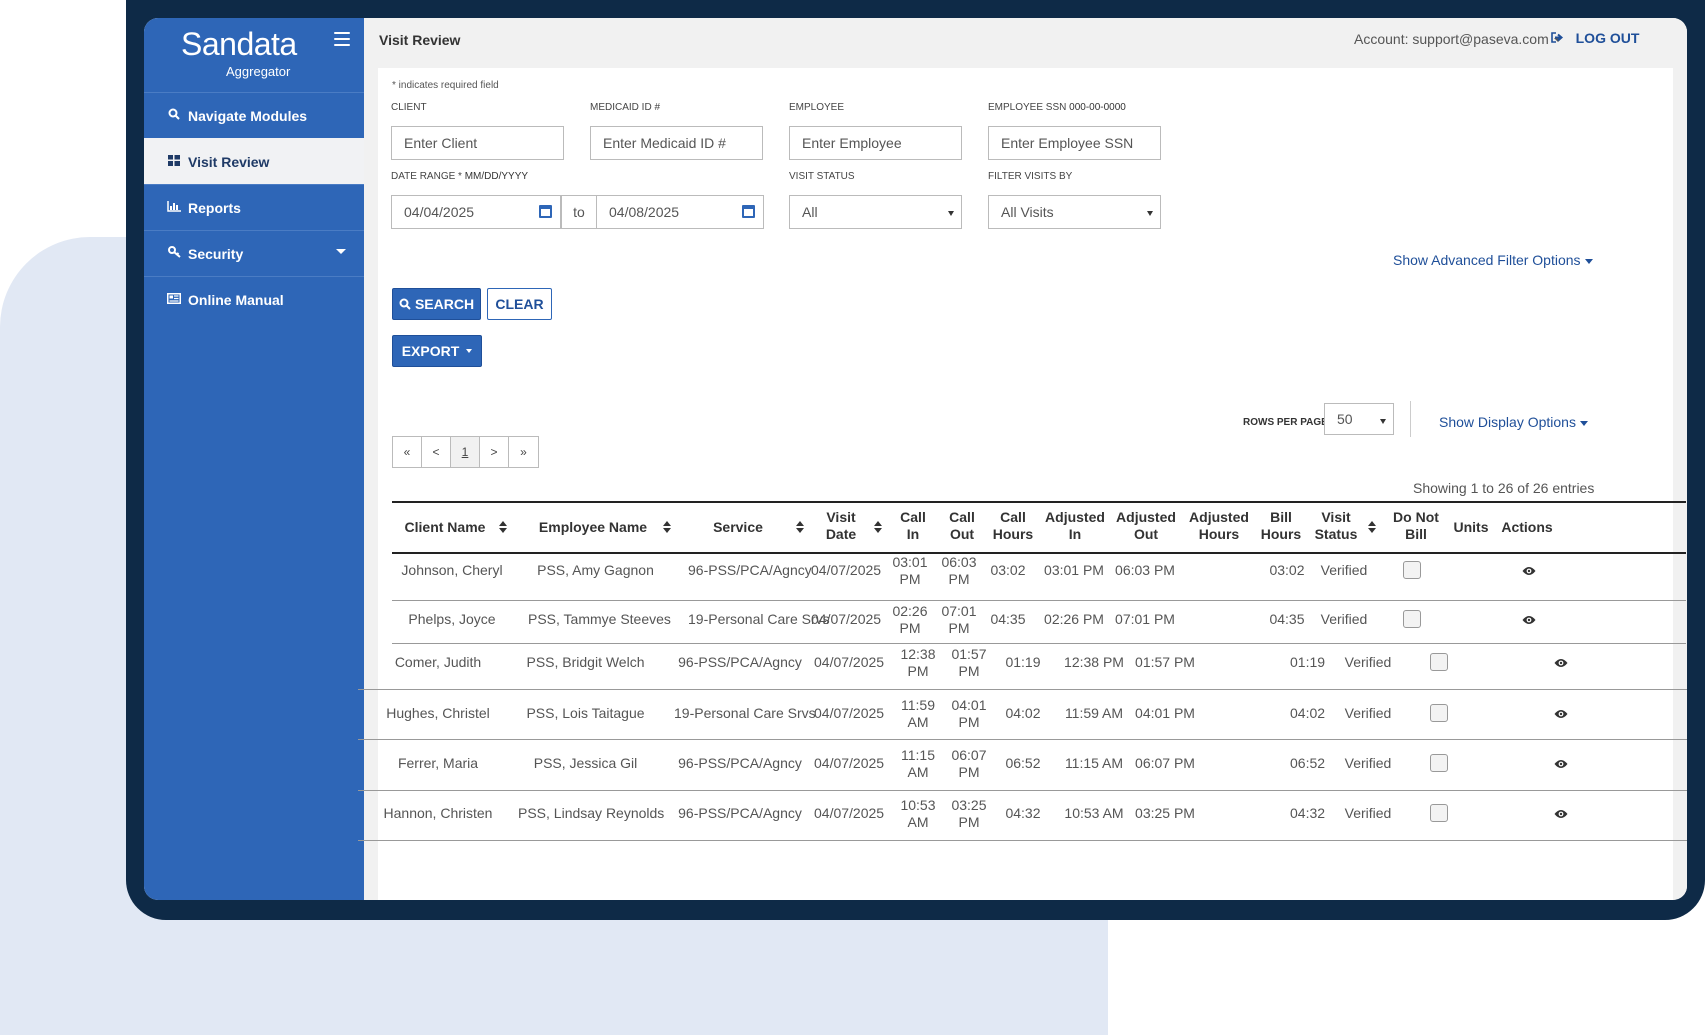 This screenshot has height=1035, width=1705. What do you see at coordinates (1368, 813) in the screenshot?
I see `cell-visit-status: Verified` at bounding box center [1368, 813].